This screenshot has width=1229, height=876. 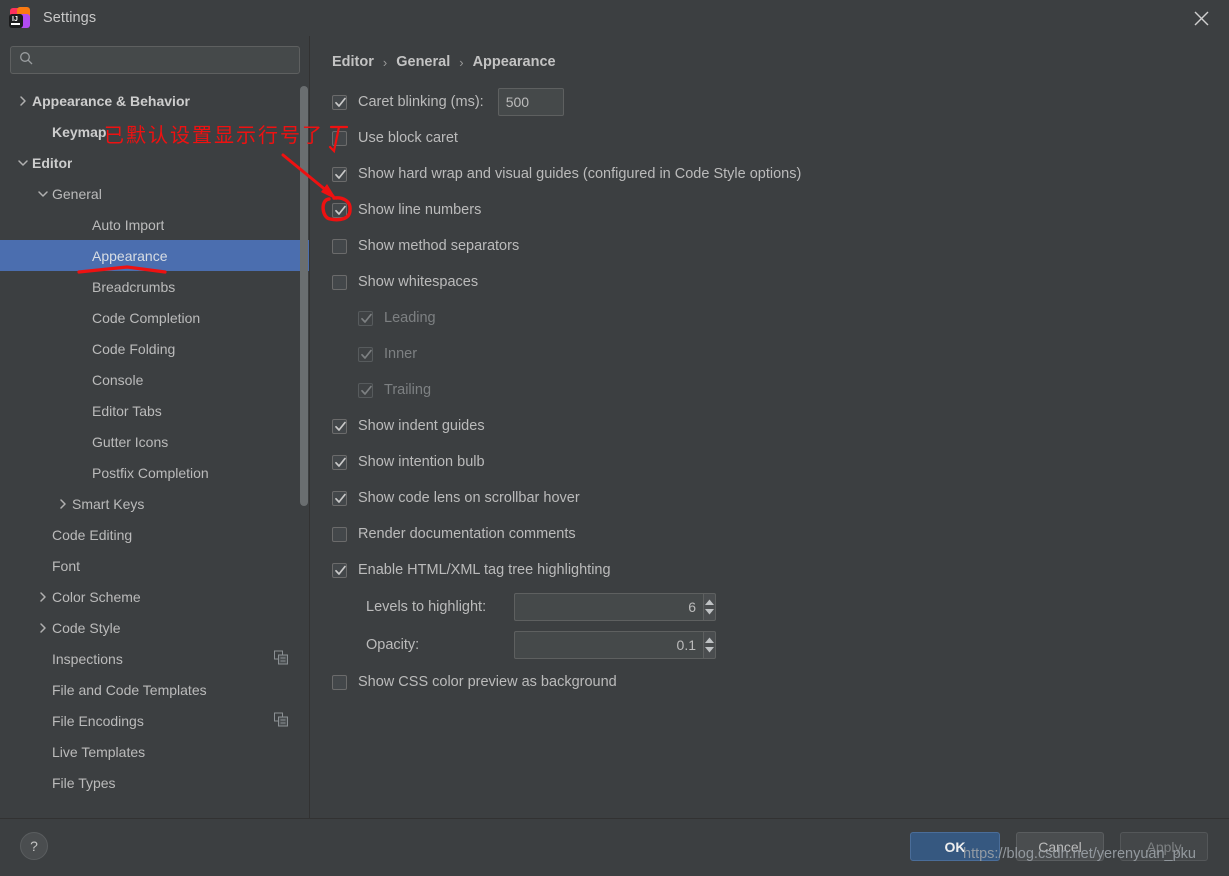 I want to click on option-label: Render documentation comments, so click(x=467, y=534).